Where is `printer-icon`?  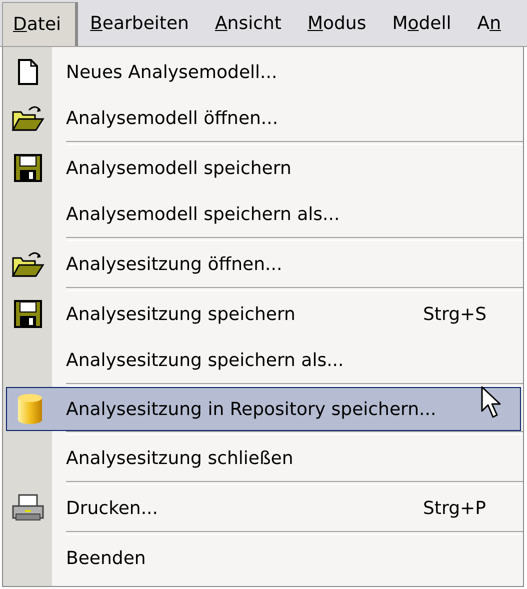 printer-icon is located at coordinates (27, 508).